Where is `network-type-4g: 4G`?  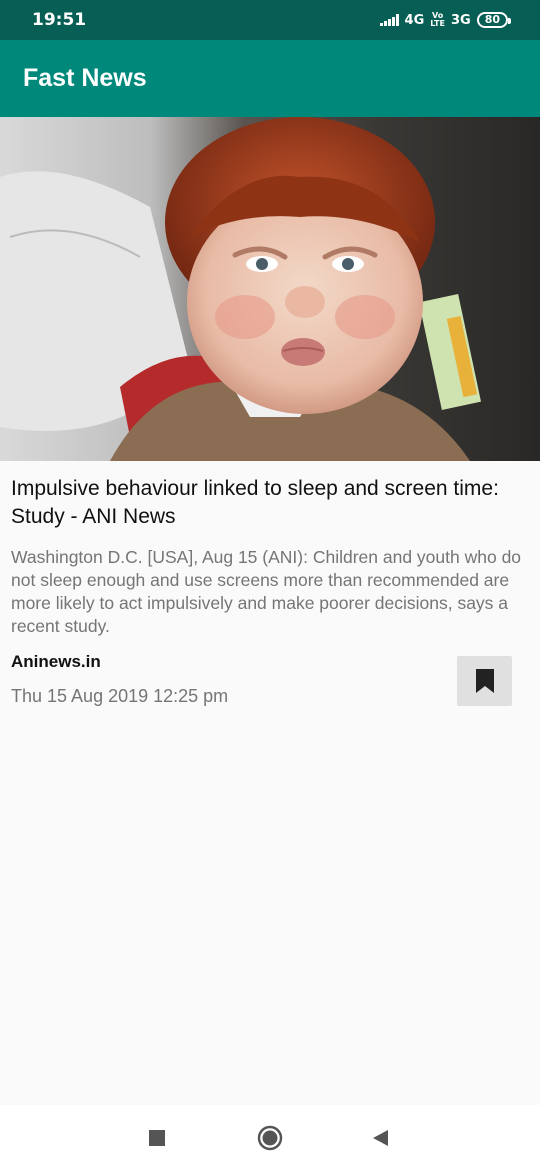
network-type-4g: 4G is located at coordinates (414, 20).